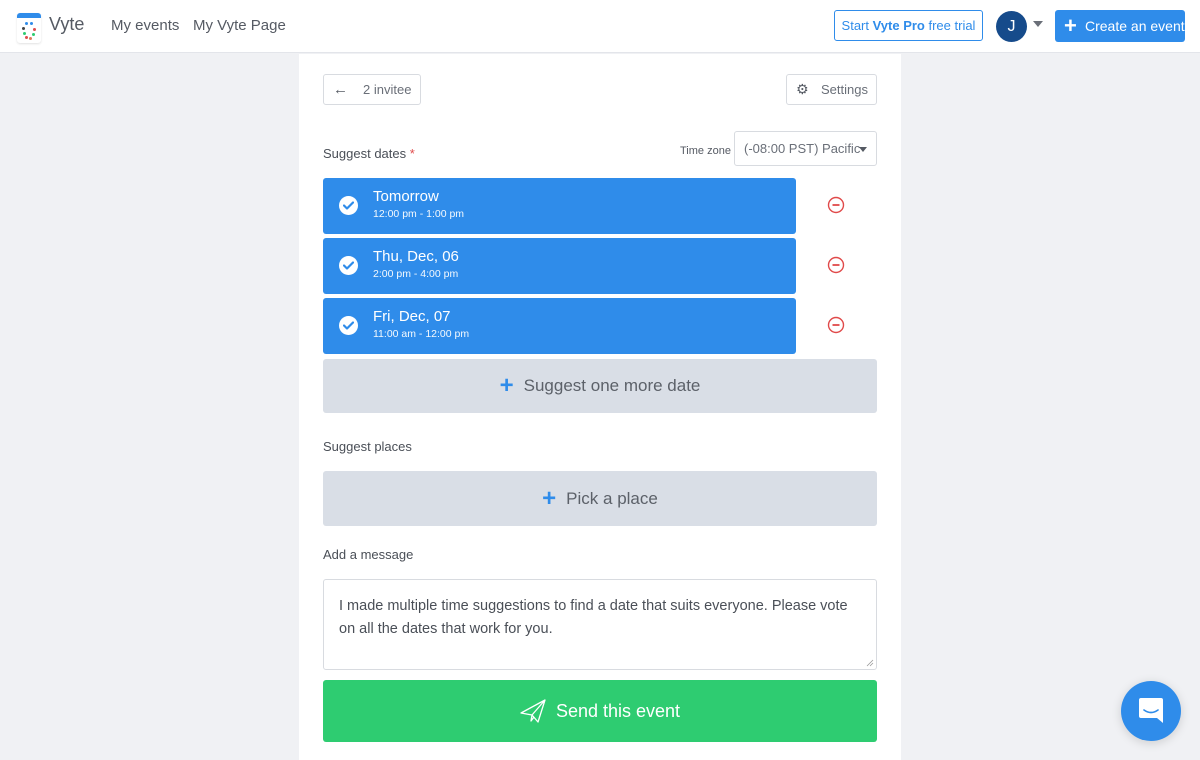  I want to click on date-option: Fri, Dec, 07 11:00 am - 12:00 pm, so click(559, 326).